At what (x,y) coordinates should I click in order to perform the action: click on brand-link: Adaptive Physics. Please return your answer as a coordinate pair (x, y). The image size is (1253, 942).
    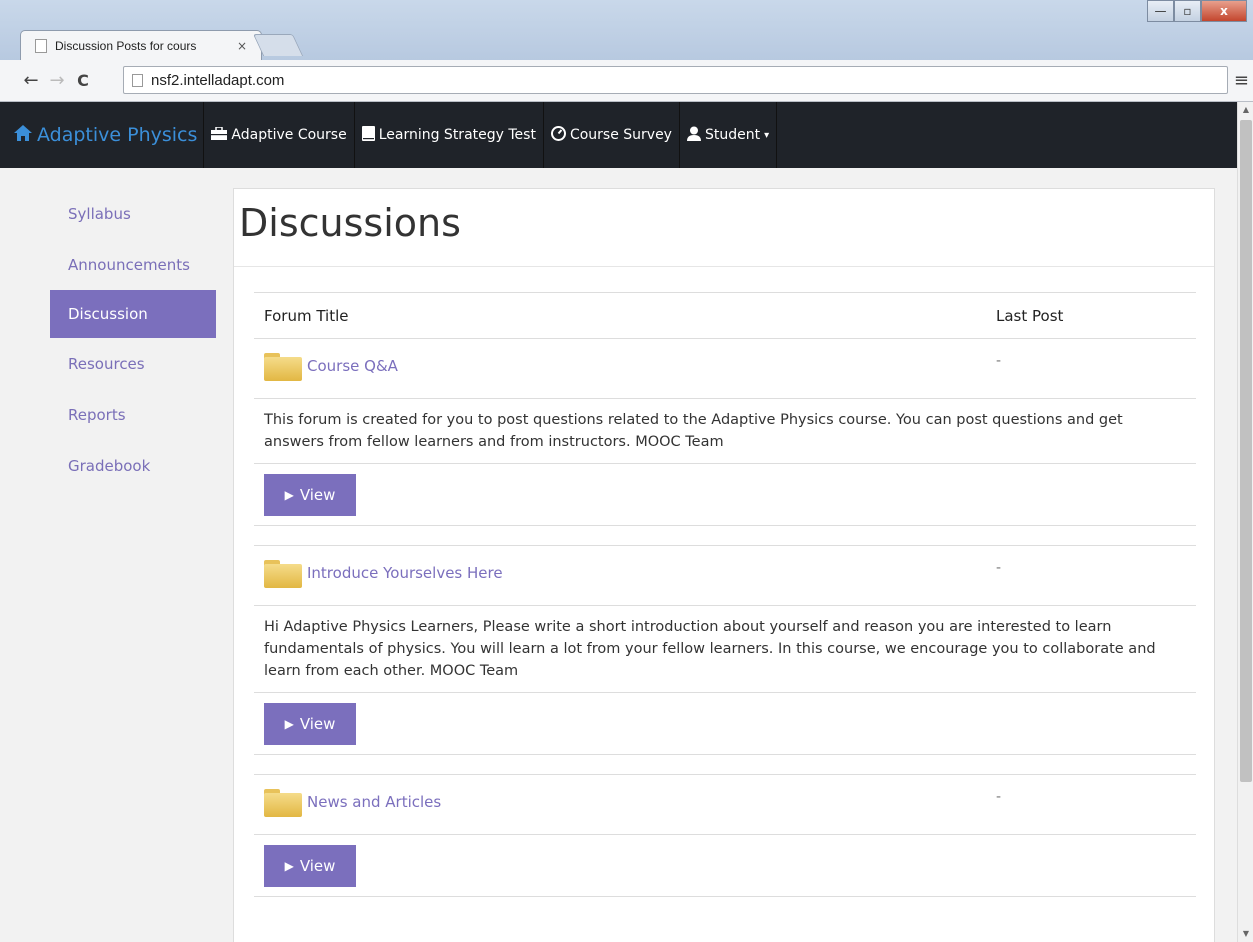
    Looking at the image, I should click on (102, 135).